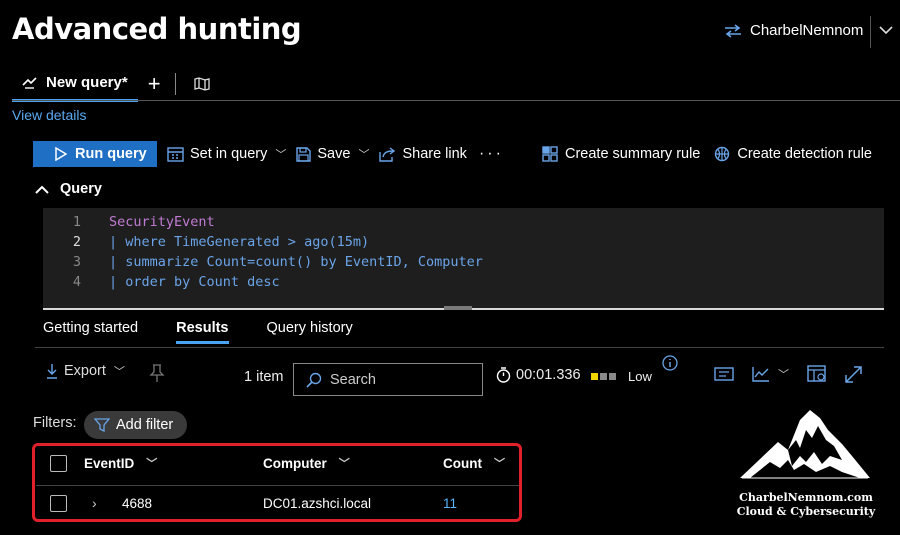 Image resolution: width=900 pixels, height=535 pixels. I want to click on tab-new-query: New query*, so click(75, 86).